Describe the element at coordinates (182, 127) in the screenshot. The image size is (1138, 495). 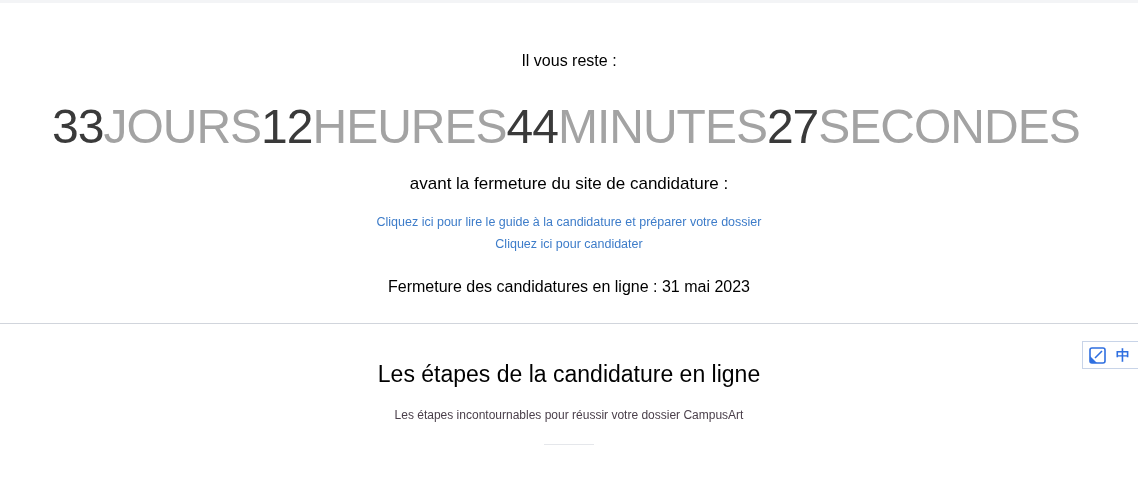
I see `countdown-unit: JOURS` at that location.